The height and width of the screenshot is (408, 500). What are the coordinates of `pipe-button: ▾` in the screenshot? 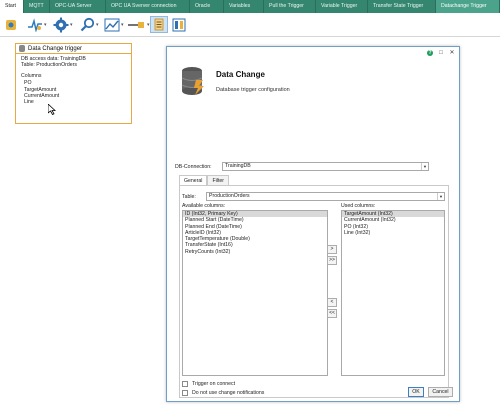 It's located at (139, 24).